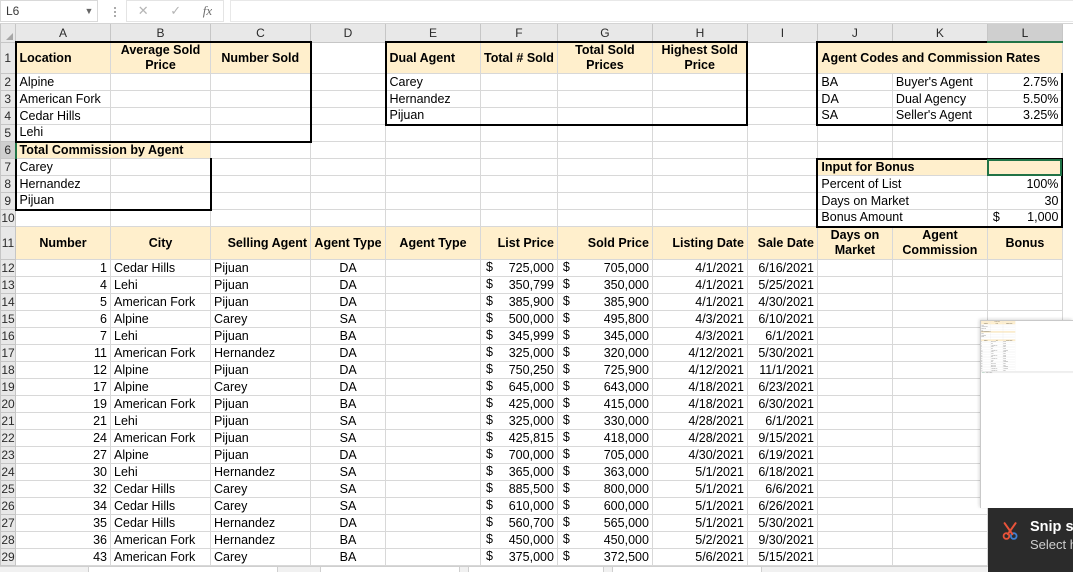  I want to click on column-header-K: K, so click(939, 33).